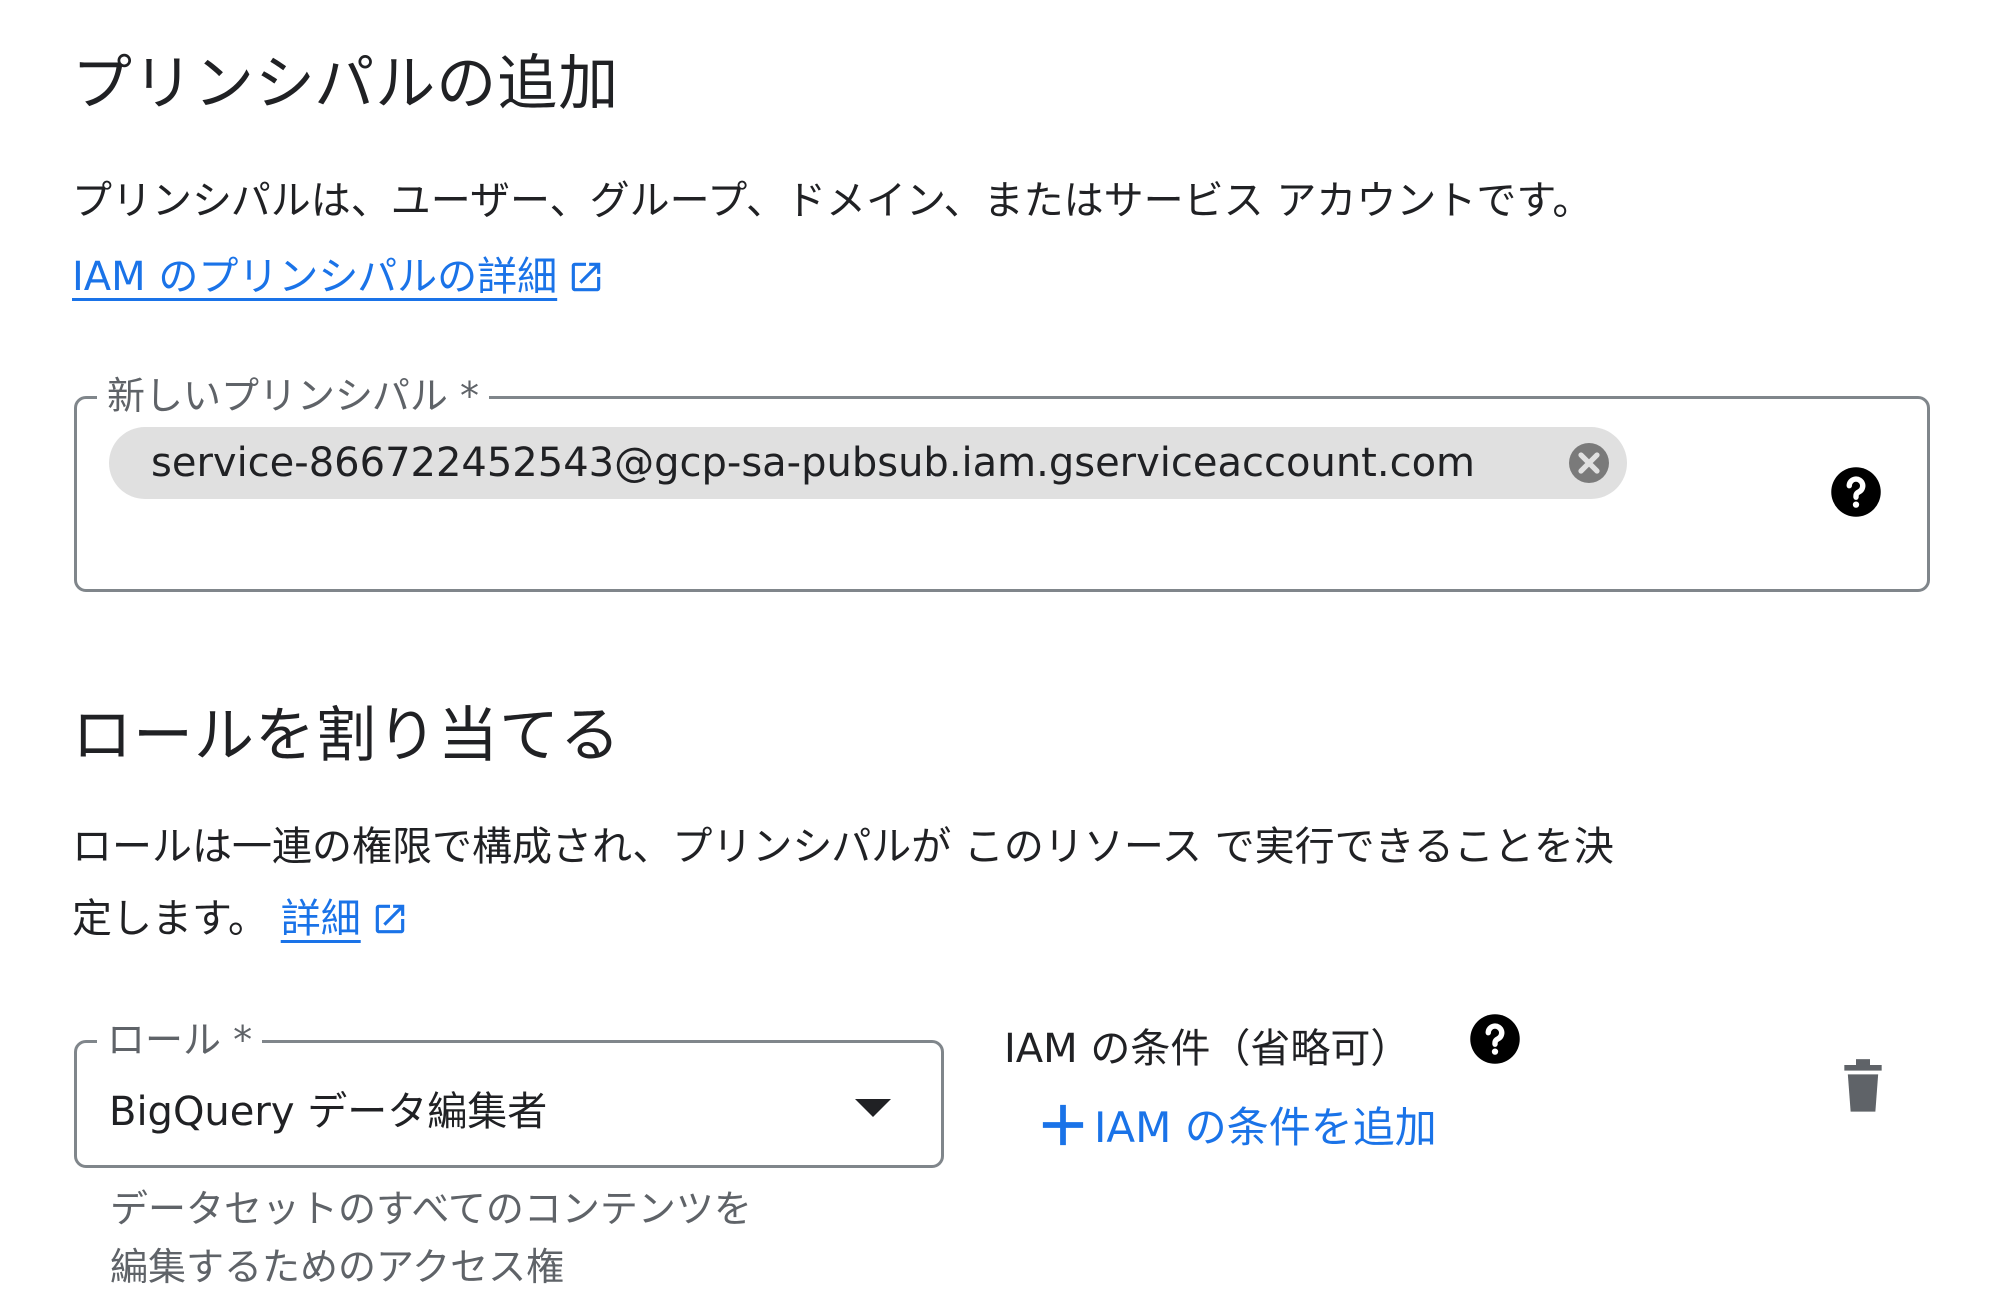 The image size is (2000, 1314). I want to click on role-label: ロール *, so click(180, 1040).